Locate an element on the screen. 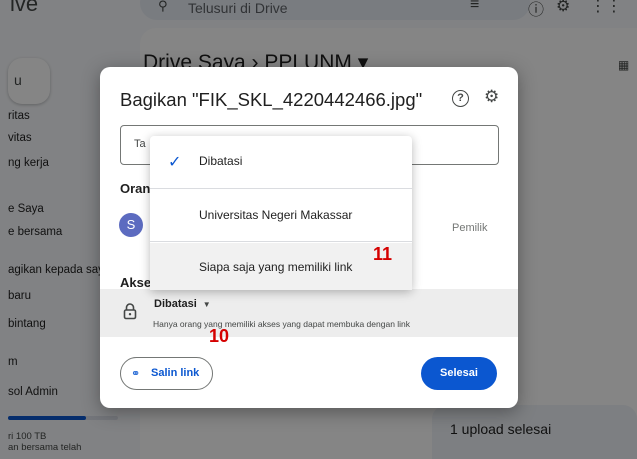 The width and height of the screenshot is (637, 459). menu-item-restricted: ✓ Dibatasi is located at coordinates (281, 161).